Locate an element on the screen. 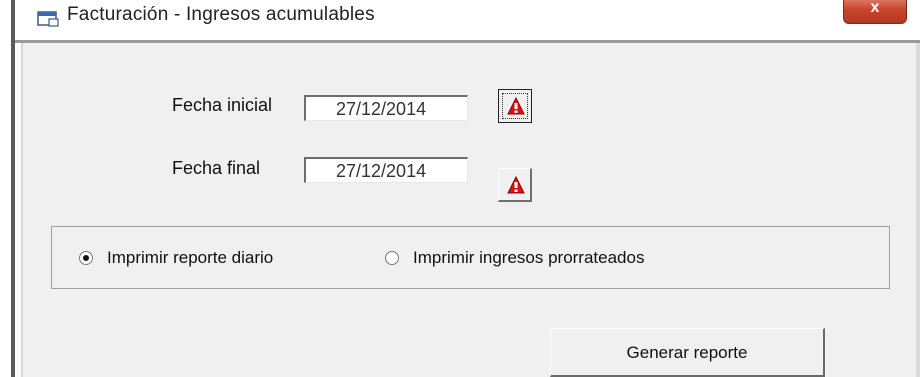 The width and height of the screenshot is (920, 377). start-date-field: 27/12/2014 is located at coordinates (386, 108).